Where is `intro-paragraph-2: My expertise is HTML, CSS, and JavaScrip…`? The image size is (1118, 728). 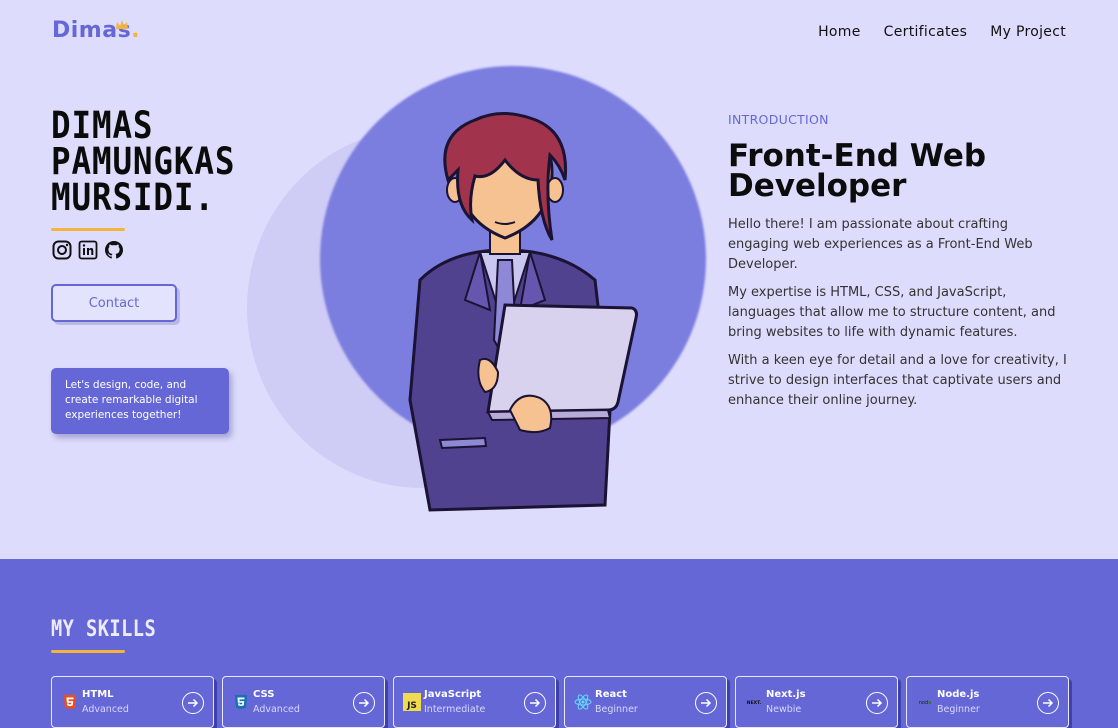
intro-paragraph-2: My expertise is HTML, CSS, and JavaScrip… is located at coordinates (892, 312).